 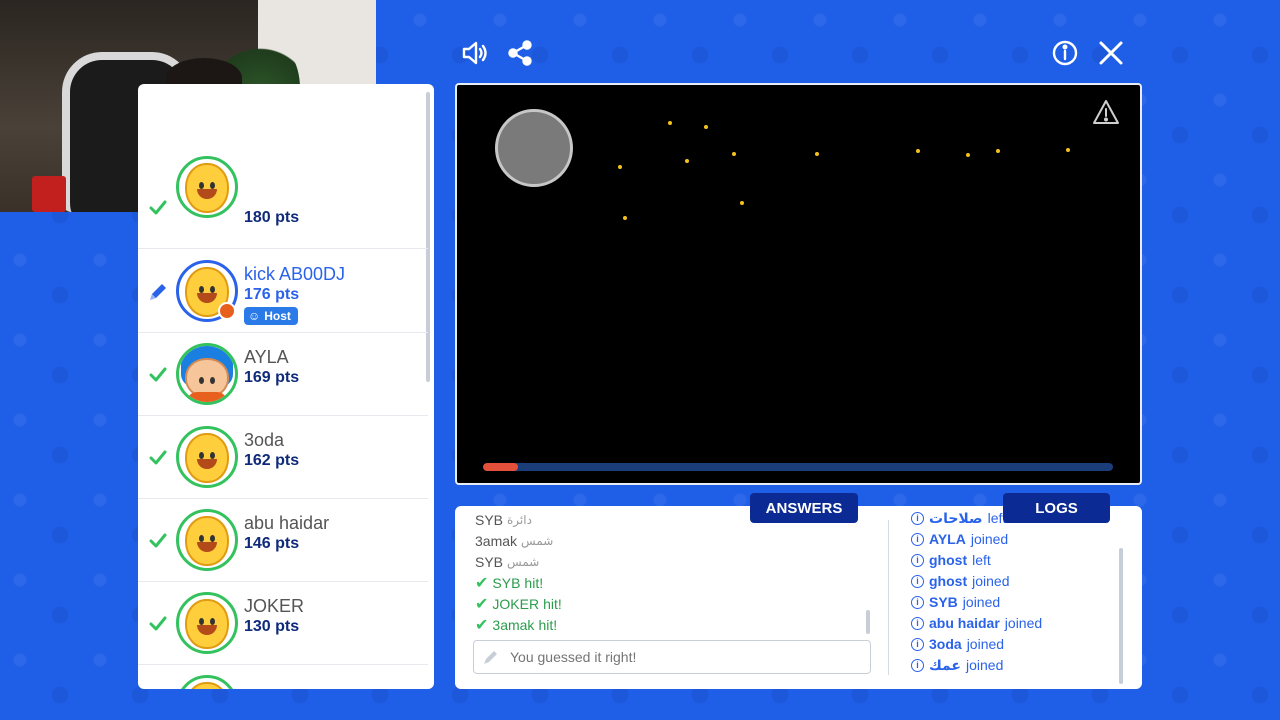 I want to click on log-name: عمك, so click(x=945, y=665).